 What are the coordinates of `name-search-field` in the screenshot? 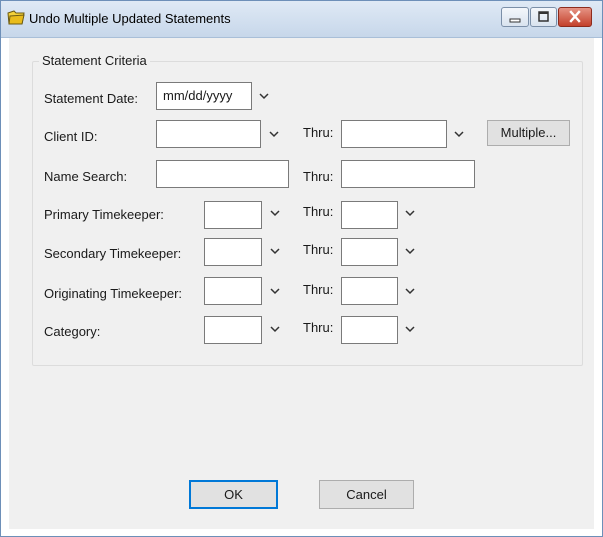 It's located at (222, 174).